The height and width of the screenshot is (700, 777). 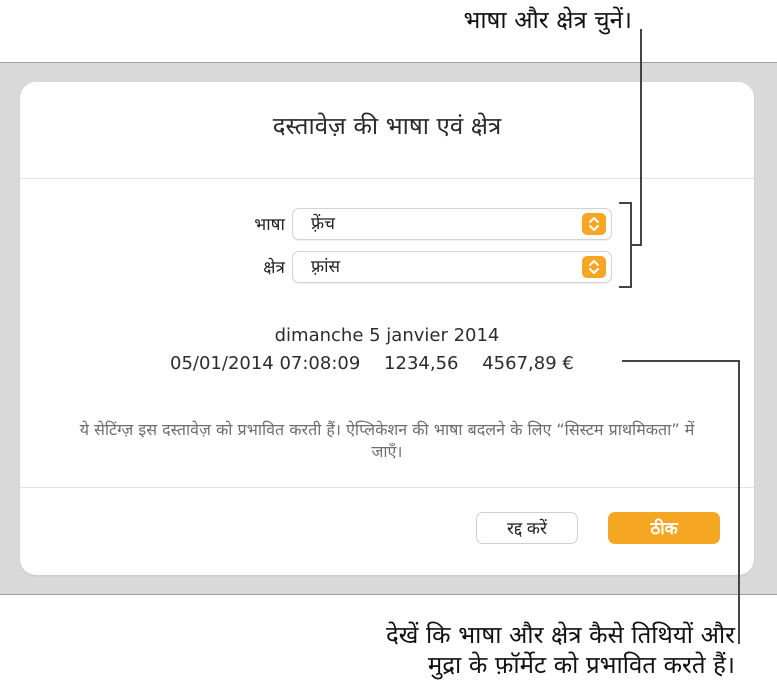 I want to click on language-label: भाषा :, so click(x=275, y=225).